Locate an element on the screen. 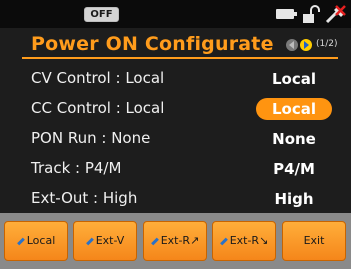  setting-row-cv-control: CV Control : Local Local is located at coordinates (175, 80).